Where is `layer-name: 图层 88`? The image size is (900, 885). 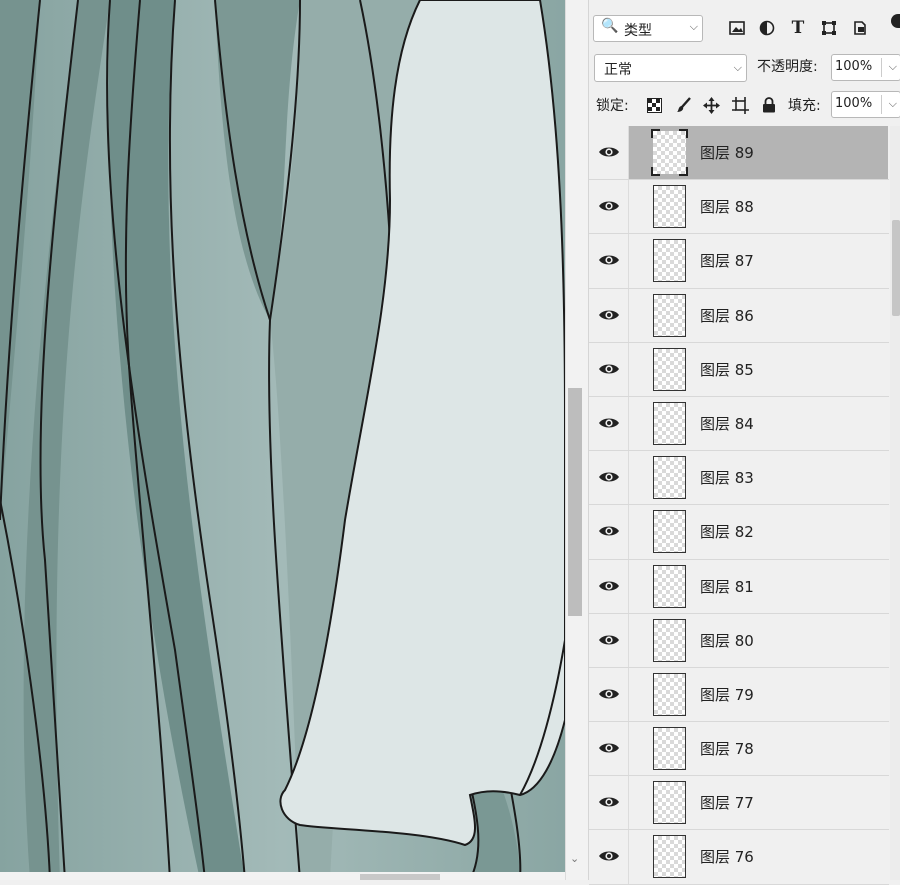 layer-name: 图层 88 is located at coordinates (727, 206).